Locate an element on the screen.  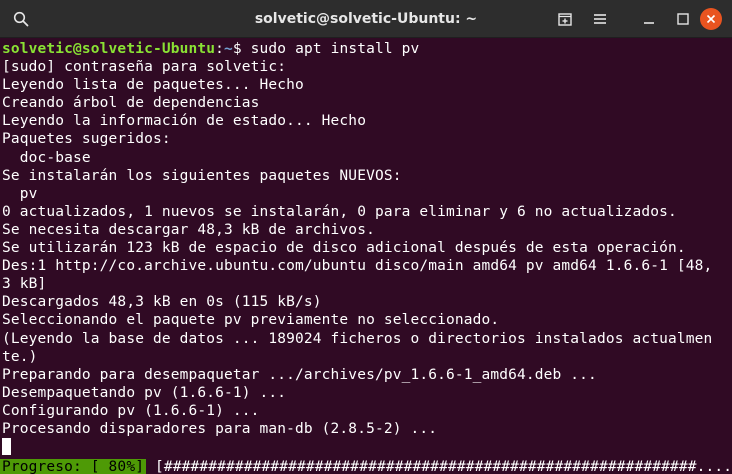
output-line: doc-base is located at coordinates (46, 157).